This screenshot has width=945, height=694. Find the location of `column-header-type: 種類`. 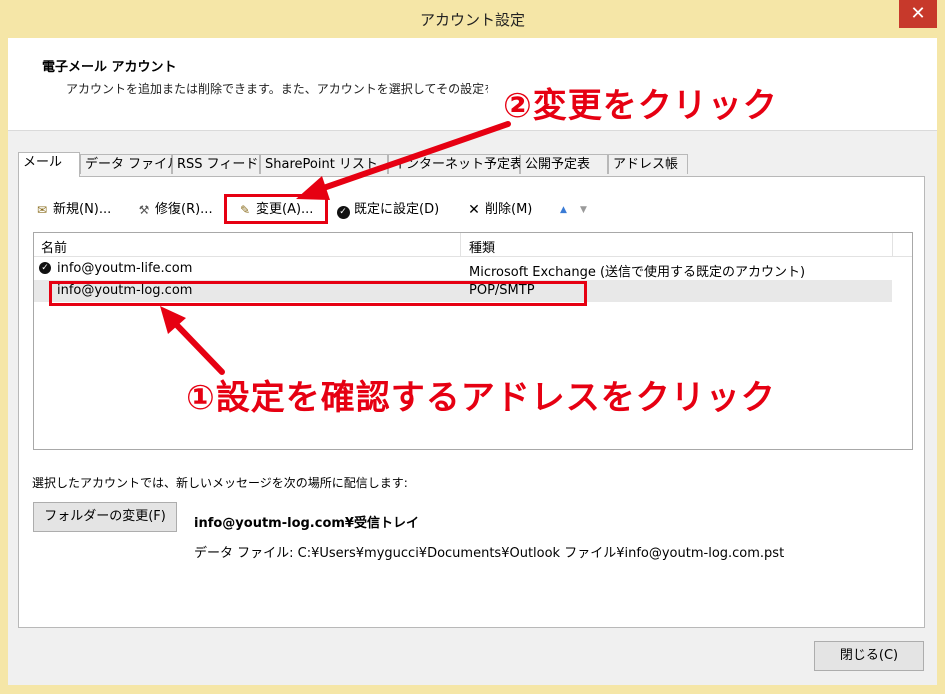

column-header-type: 種類 is located at coordinates (482, 246).